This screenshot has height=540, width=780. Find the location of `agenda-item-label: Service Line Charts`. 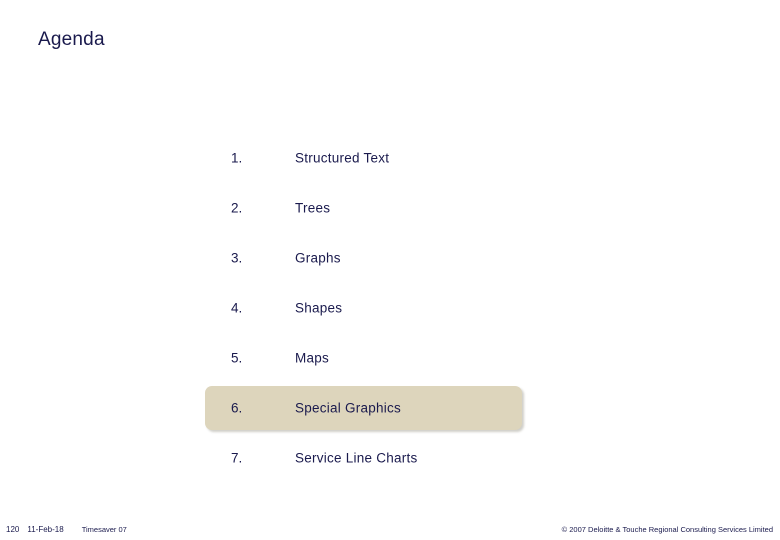

agenda-item-label: Service Line Charts is located at coordinates (356, 458).